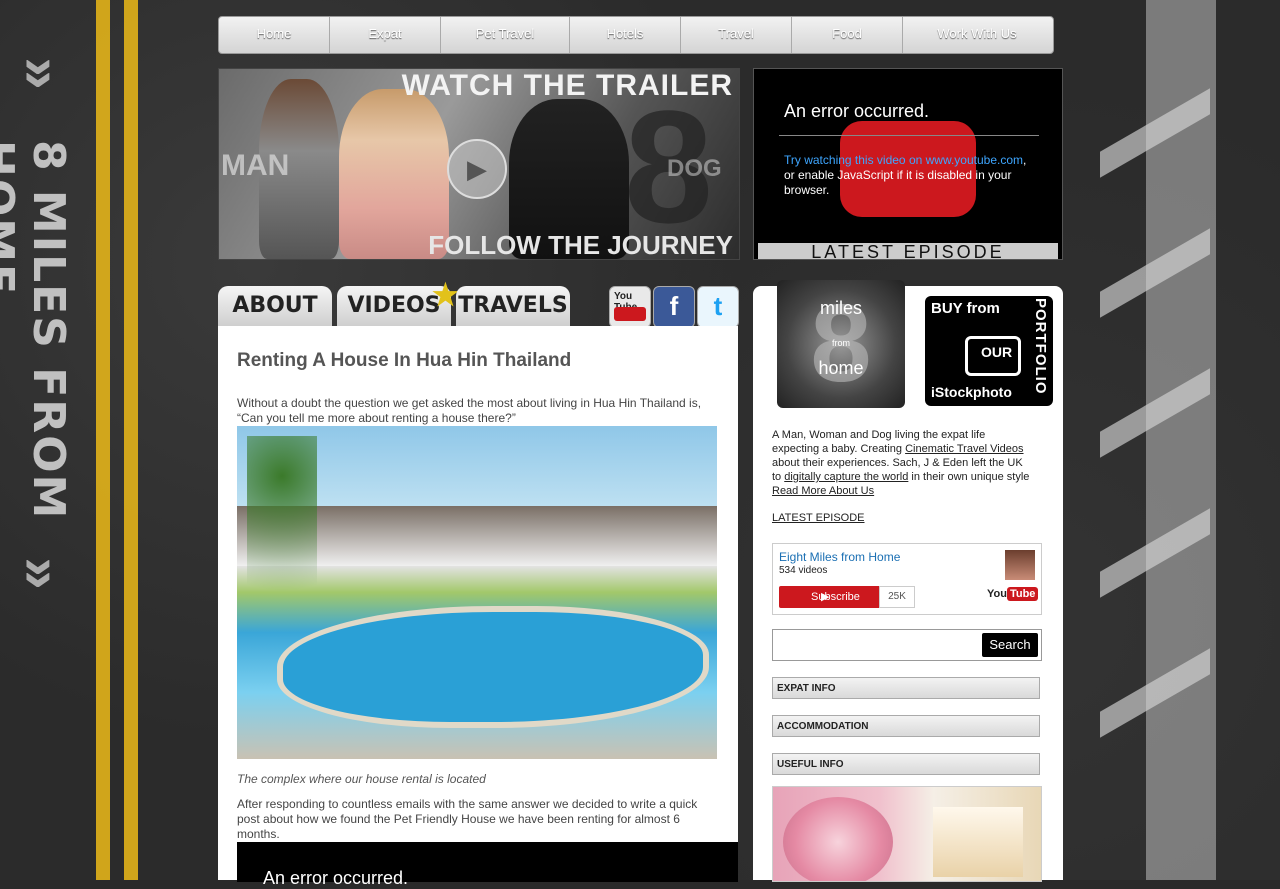  I want to click on latest-episode-link: LATEST EPISODE, so click(818, 518).